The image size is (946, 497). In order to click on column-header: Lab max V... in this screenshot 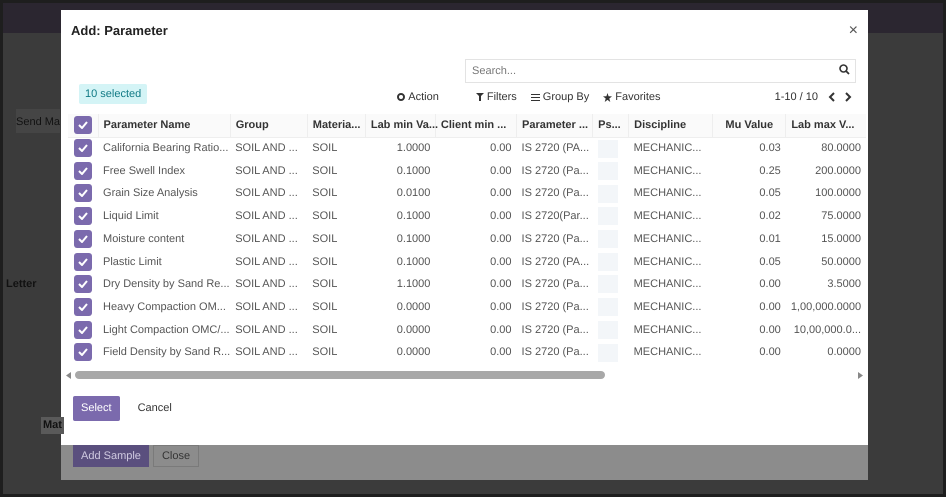, I will do `click(826, 125)`.